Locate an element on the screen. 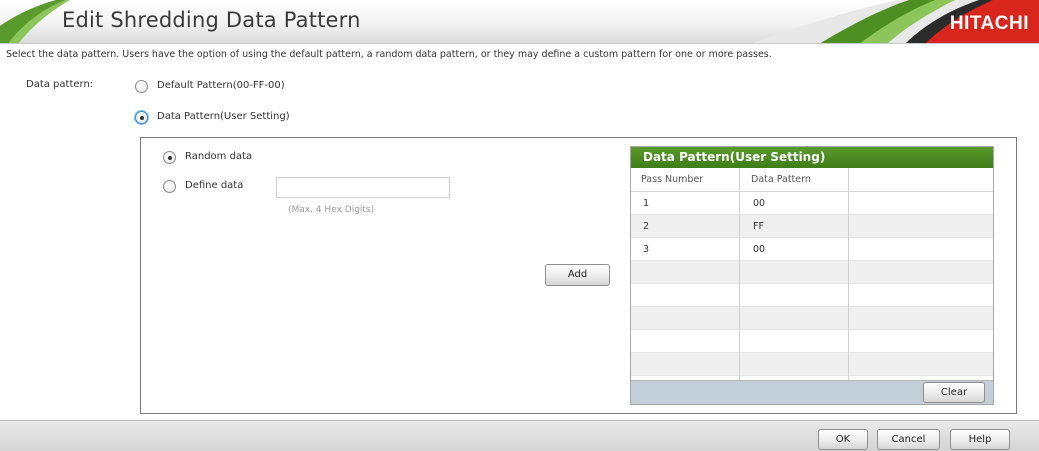 The width and height of the screenshot is (1039, 451). data-pattern-label: Data pattern: is located at coordinates (60, 84).